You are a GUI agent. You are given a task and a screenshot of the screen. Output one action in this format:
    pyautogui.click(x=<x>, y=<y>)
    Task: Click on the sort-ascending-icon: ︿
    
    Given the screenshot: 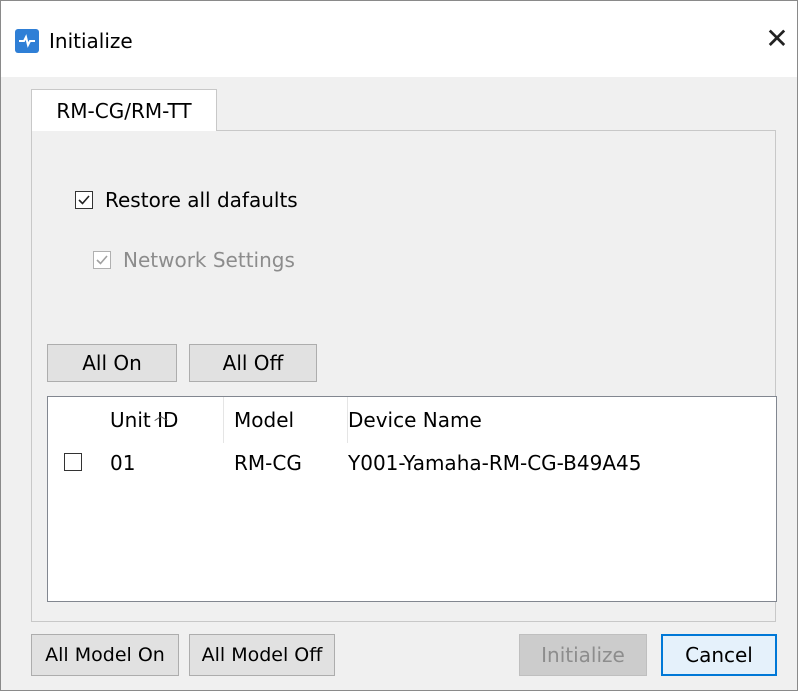 What is the action you would take?
    pyautogui.click(x=161, y=416)
    